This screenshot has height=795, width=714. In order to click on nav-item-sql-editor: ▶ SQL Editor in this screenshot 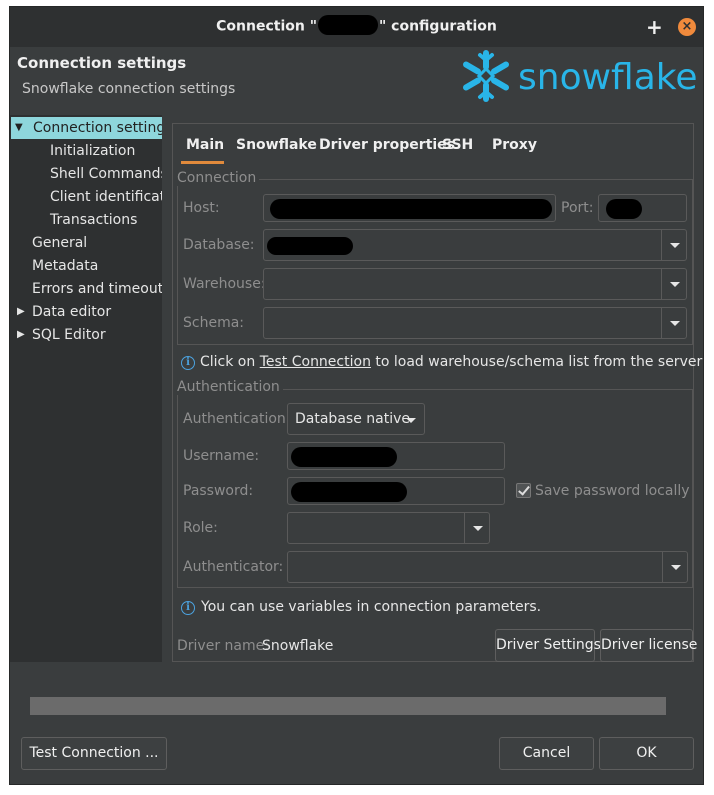, I will do `click(86, 335)`.